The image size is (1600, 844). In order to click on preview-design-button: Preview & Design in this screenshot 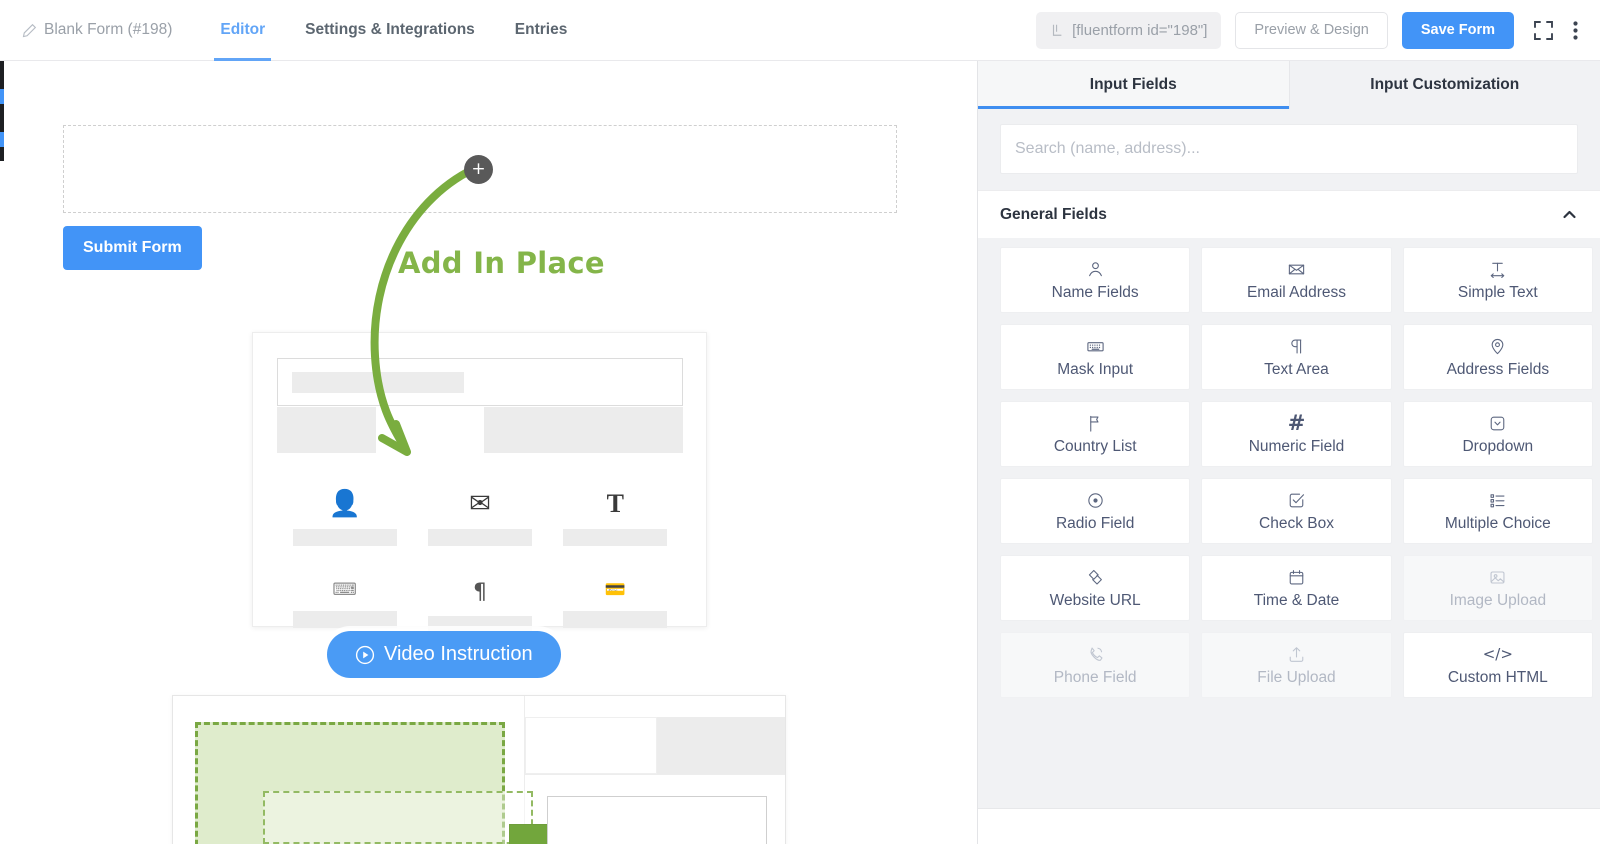, I will do `click(1311, 30)`.